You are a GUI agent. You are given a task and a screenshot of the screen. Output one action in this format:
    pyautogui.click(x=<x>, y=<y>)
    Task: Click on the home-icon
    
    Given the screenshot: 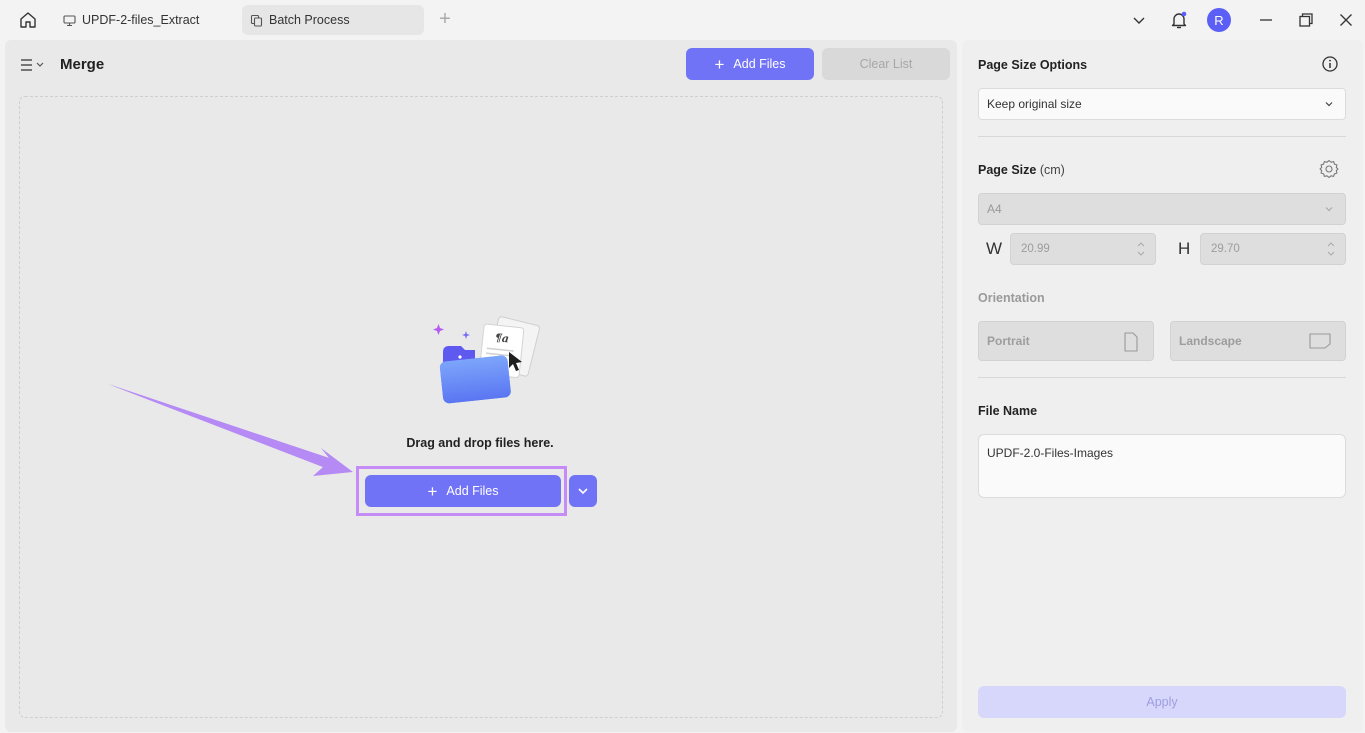 What is the action you would take?
    pyautogui.click(x=28, y=20)
    